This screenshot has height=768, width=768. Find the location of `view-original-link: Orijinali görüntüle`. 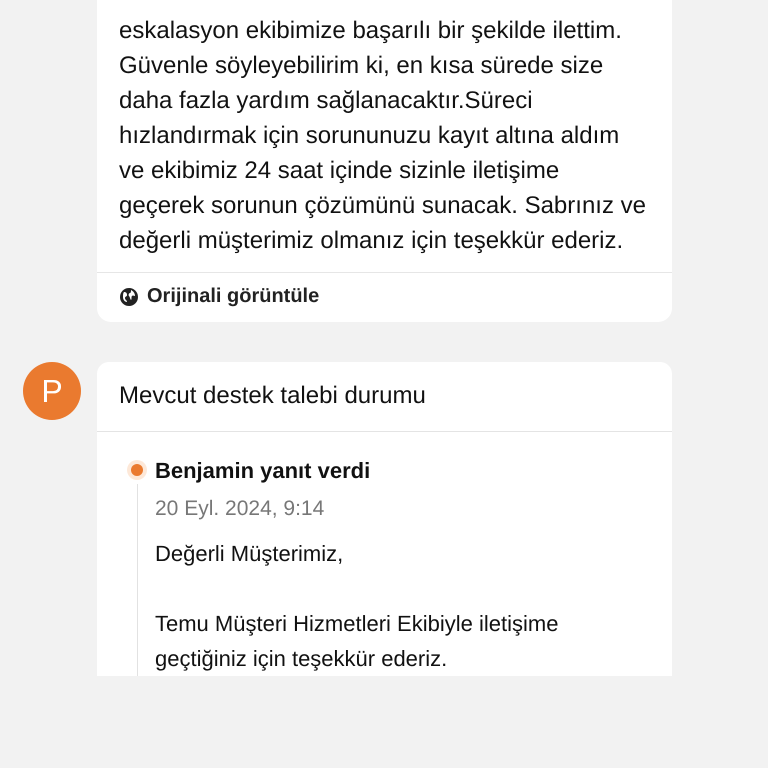

view-original-link: Orijinali görüntüle is located at coordinates (384, 297).